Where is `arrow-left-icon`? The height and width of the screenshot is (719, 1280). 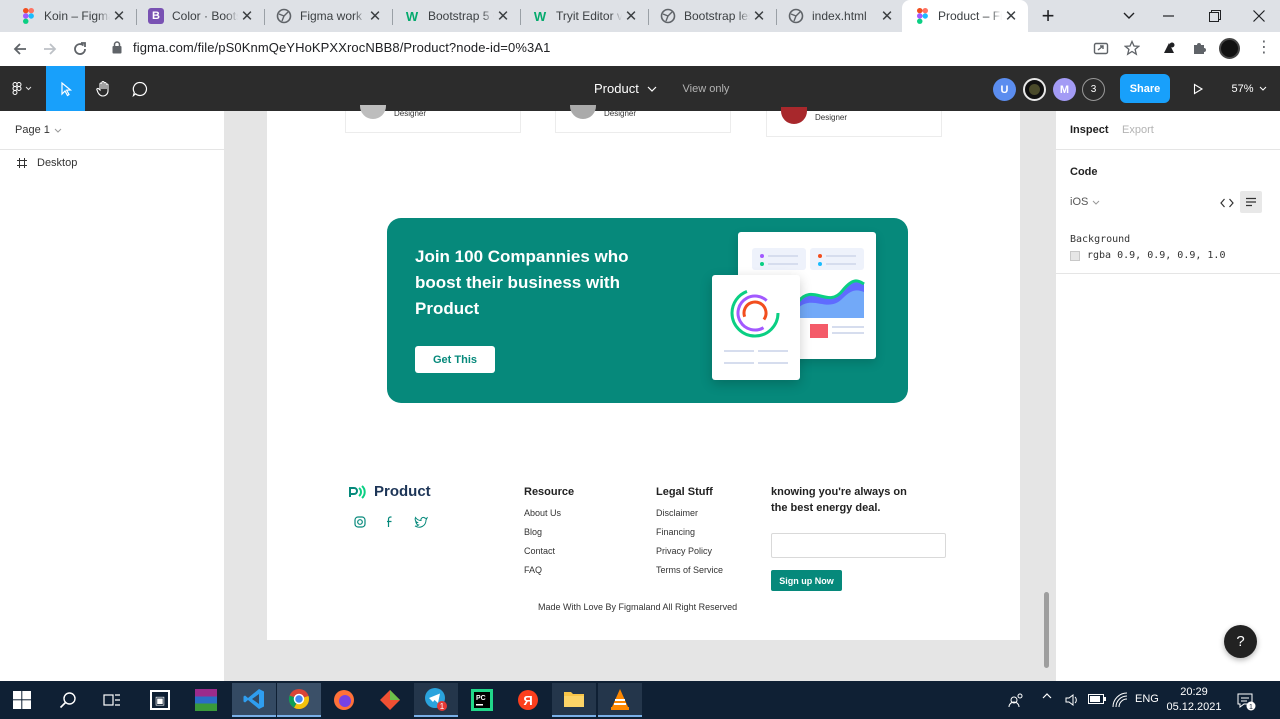
arrow-left-icon is located at coordinates (19, 49).